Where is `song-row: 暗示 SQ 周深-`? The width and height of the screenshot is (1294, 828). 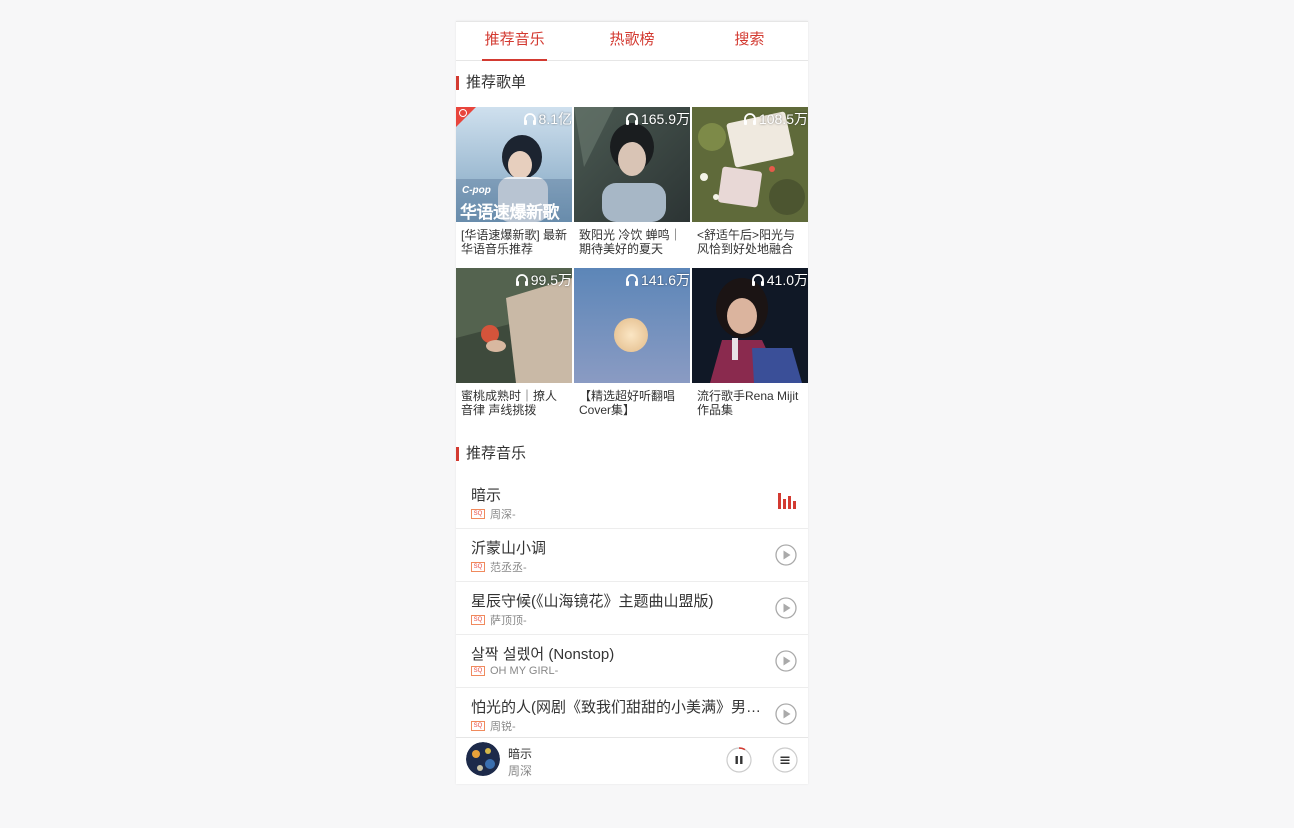
song-row: 暗示 SQ 周深- is located at coordinates (632, 502).